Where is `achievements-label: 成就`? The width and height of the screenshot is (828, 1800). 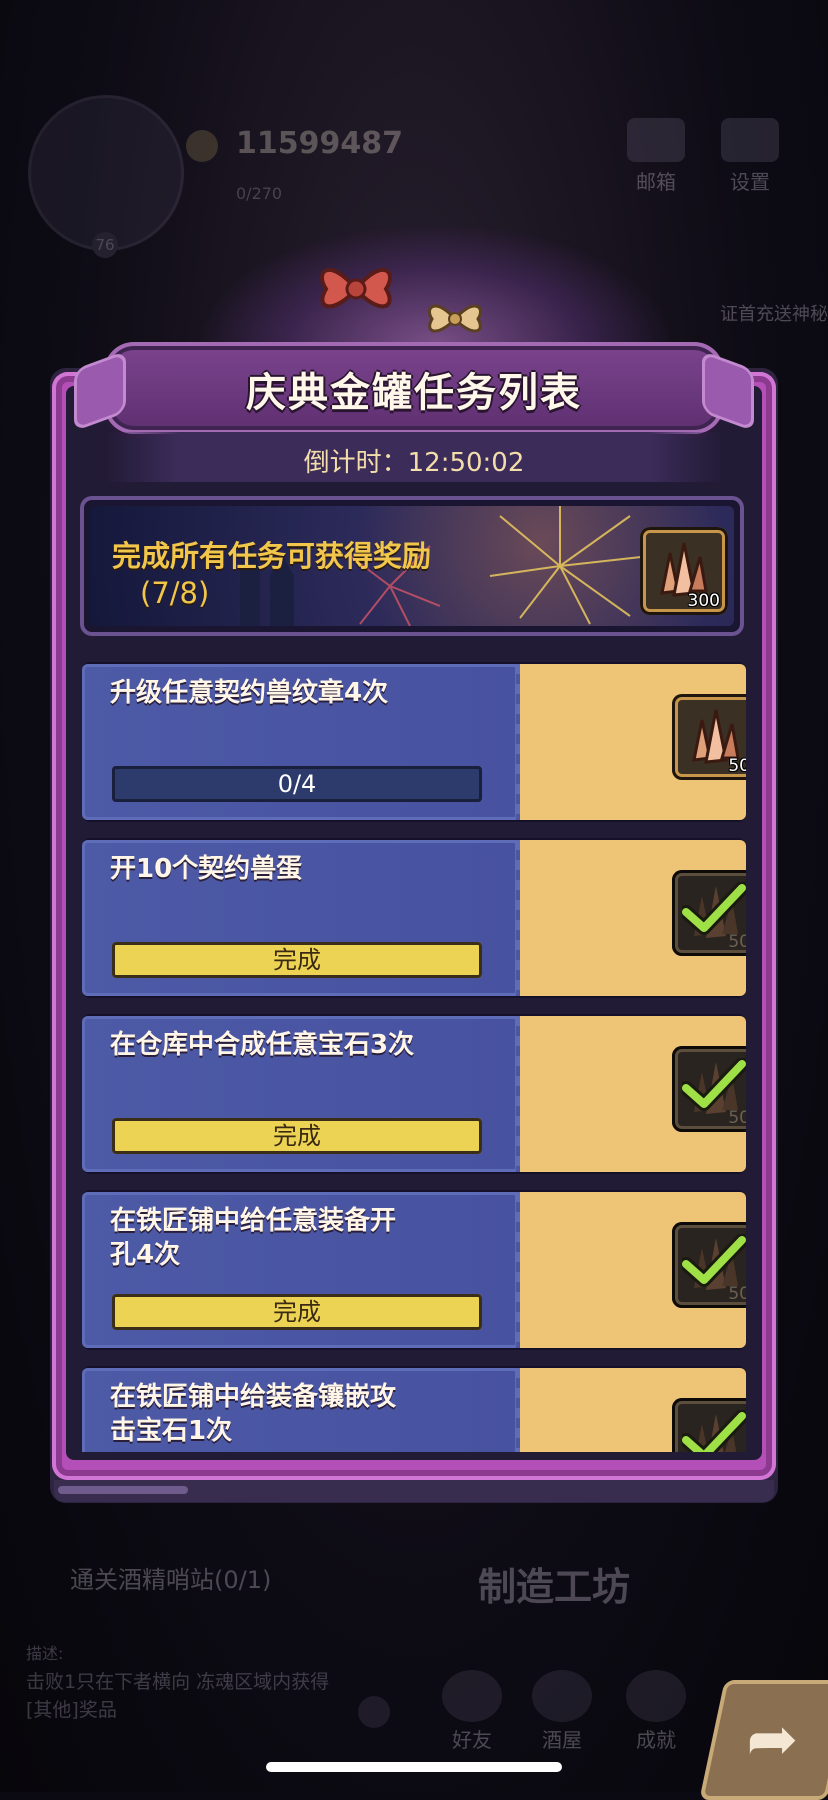 achievements-label: 成就 is located at coordinates (656, 1740).